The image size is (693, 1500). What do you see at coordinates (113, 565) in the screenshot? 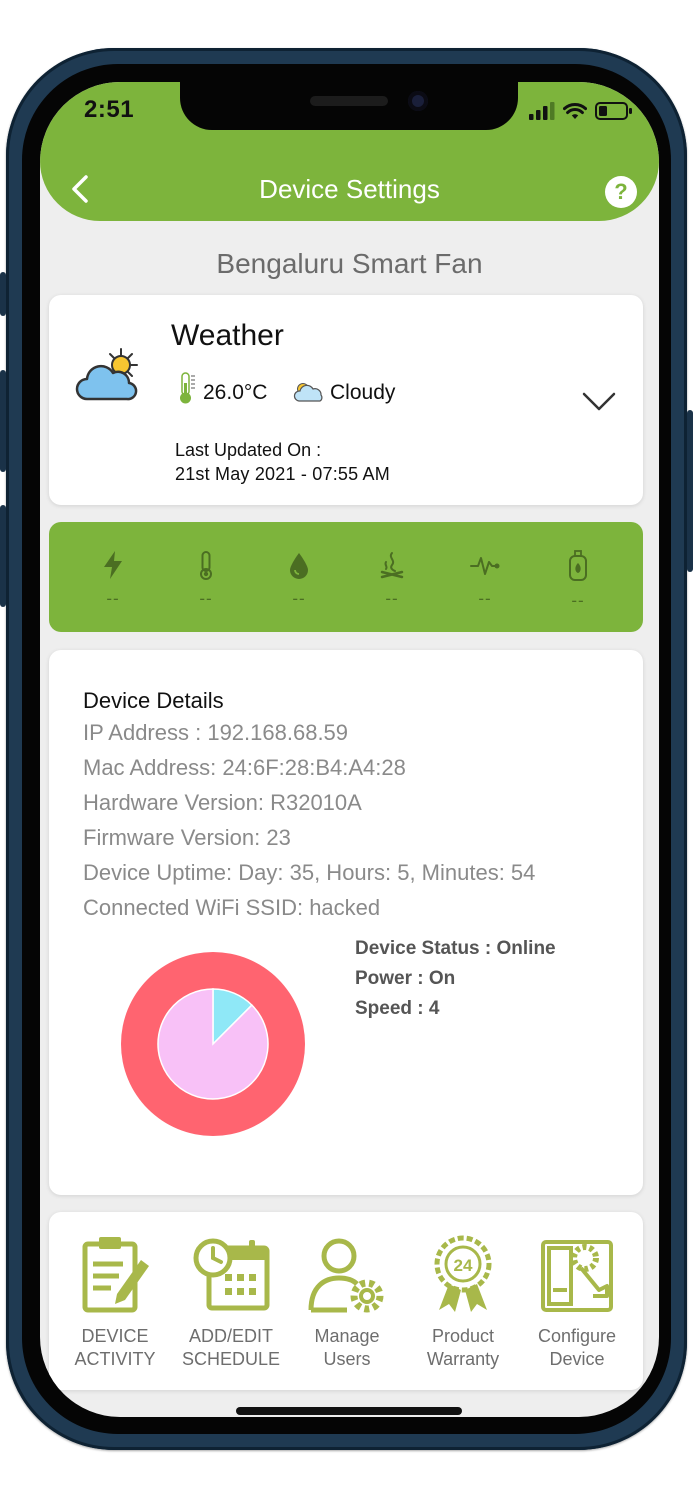
I see `bolt-icon` at bounding box center [113, 565].